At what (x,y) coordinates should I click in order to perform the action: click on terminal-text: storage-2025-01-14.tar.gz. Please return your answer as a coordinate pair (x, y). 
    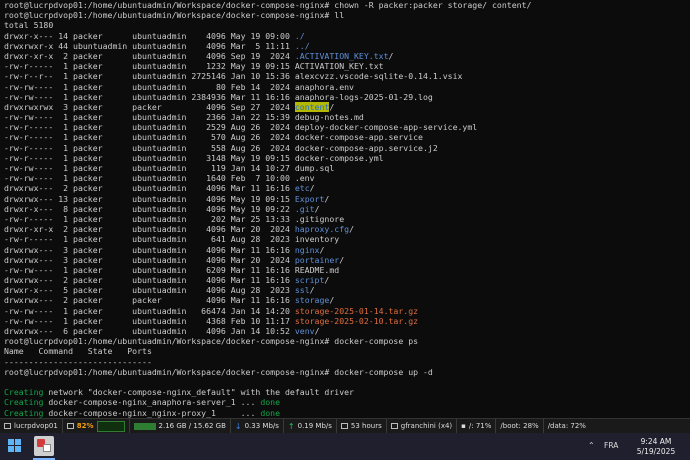
    Looking at the image, I should click on (356, 310).